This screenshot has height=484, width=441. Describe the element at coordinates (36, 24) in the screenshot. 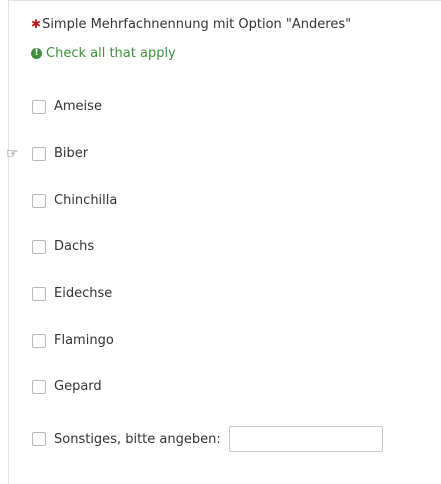

I see `required-asterisk-icon: ✱` at that location.